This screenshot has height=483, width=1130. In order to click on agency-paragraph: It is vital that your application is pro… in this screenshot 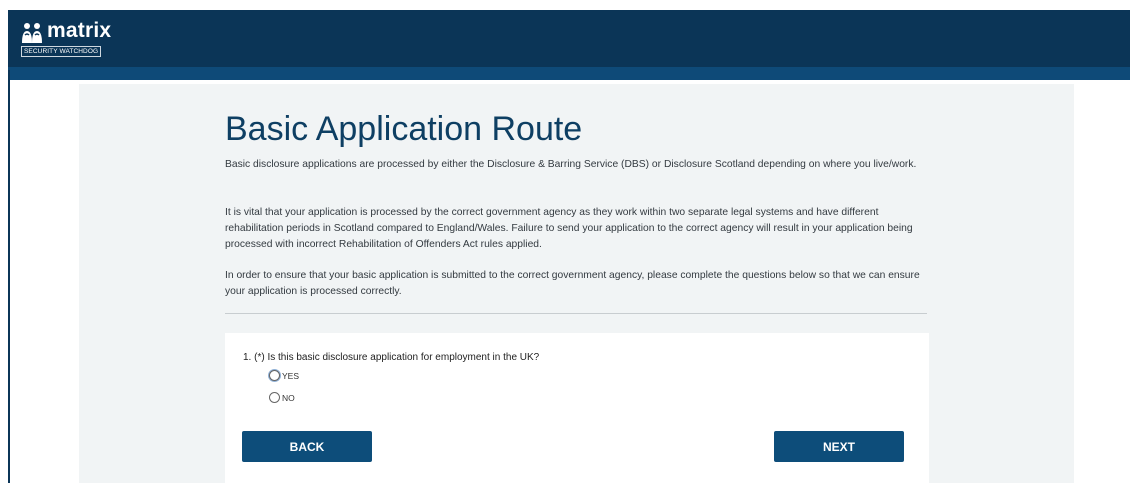, I will do `click(569, 228)`.